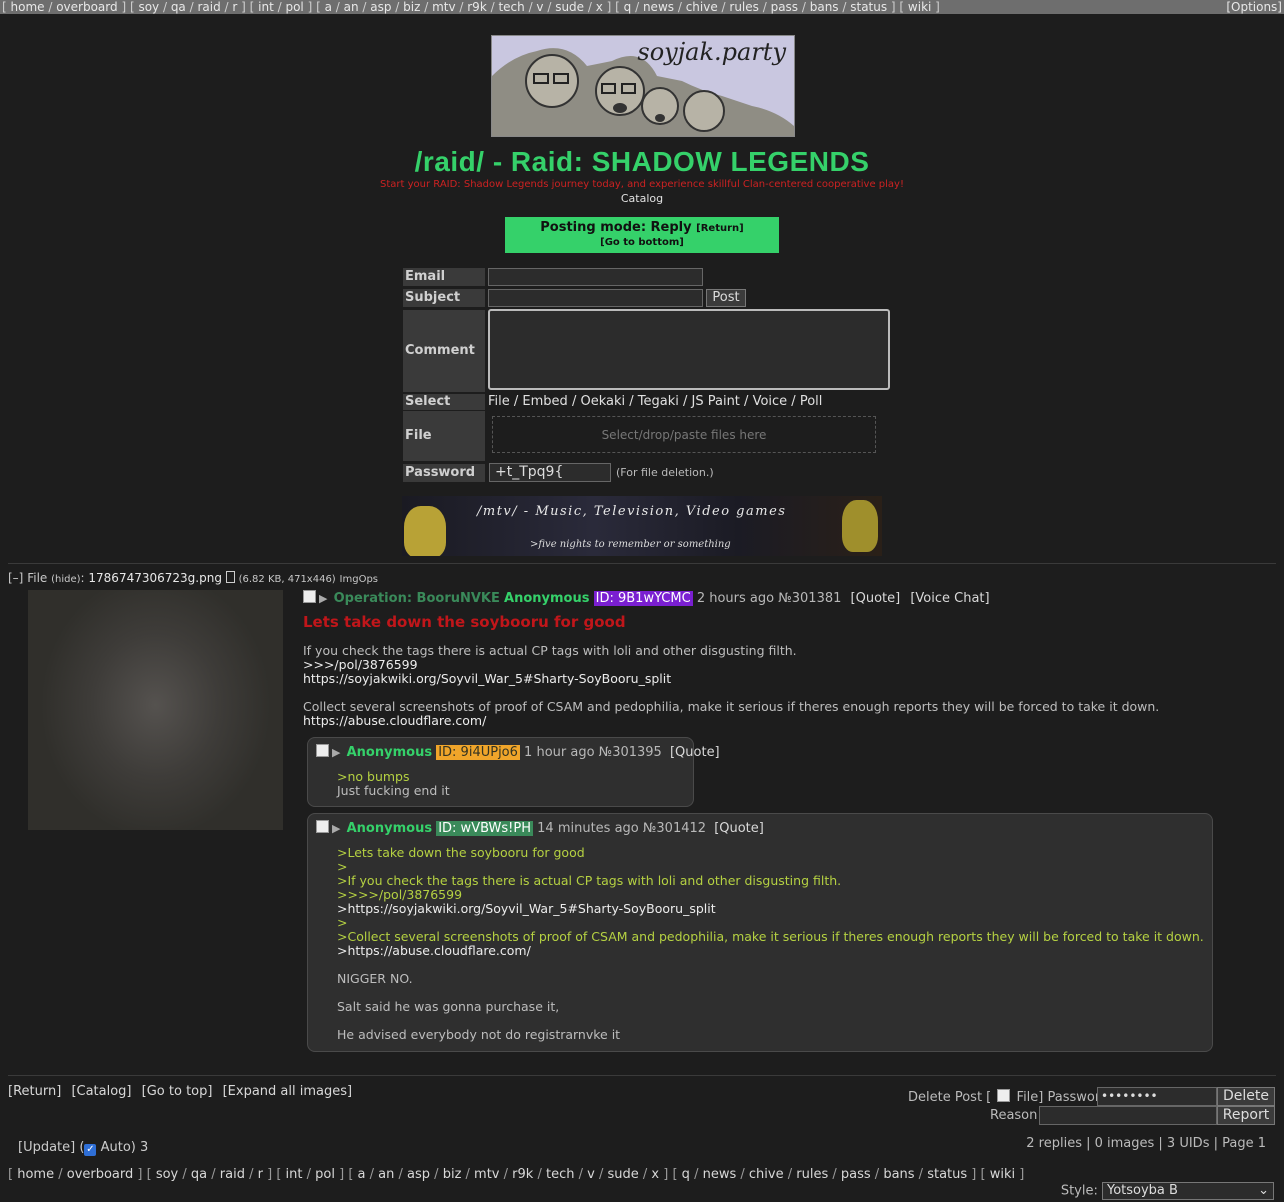 This screenshot has height=1202, width=1284. What do you see at coordinates (726, 298) in the screenshot?
I see `post-button: Post` at bounding box center [726, 298].